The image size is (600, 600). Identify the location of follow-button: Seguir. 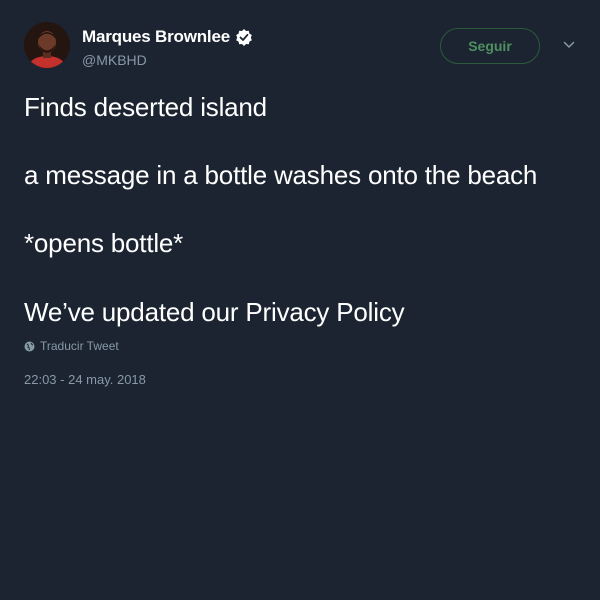
(490, 46).